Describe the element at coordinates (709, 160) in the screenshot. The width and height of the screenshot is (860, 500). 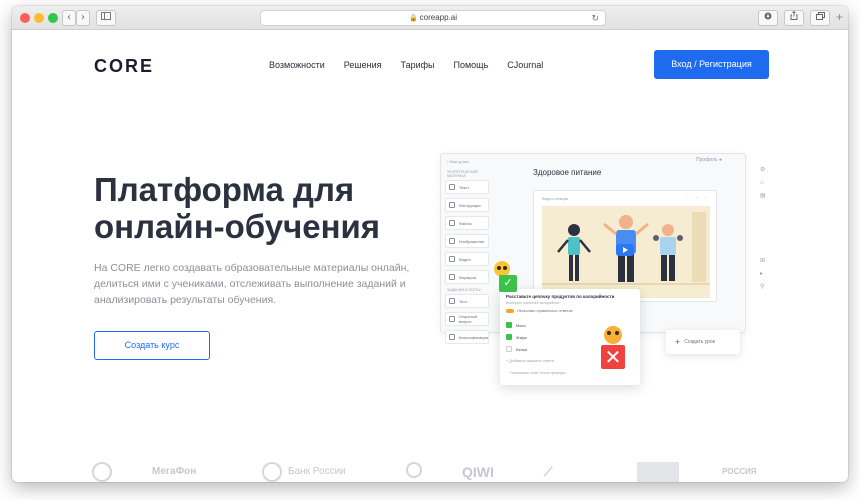
I see `mockup-profile: Профиль ●` at that location.